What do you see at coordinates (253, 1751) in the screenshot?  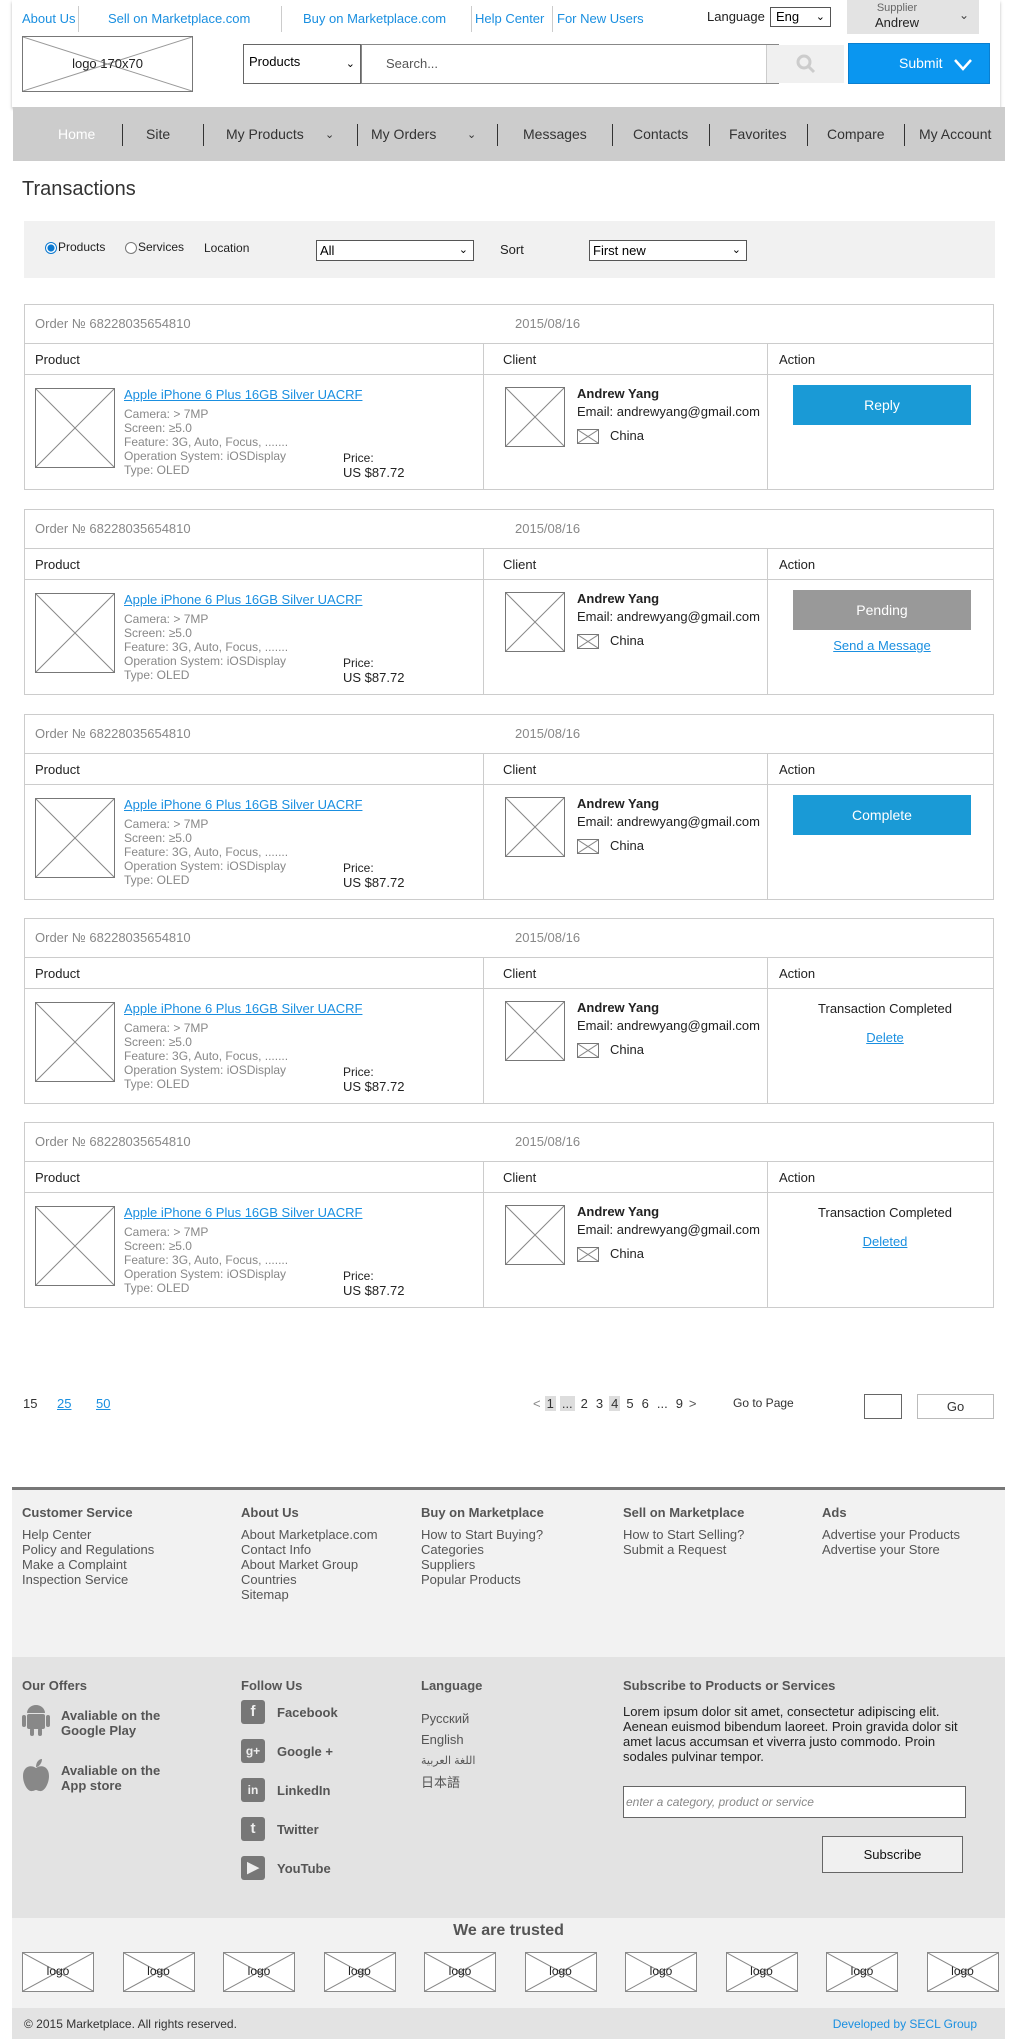 I see `google-plus-icon: g+` at bounding box center [253, 1751].